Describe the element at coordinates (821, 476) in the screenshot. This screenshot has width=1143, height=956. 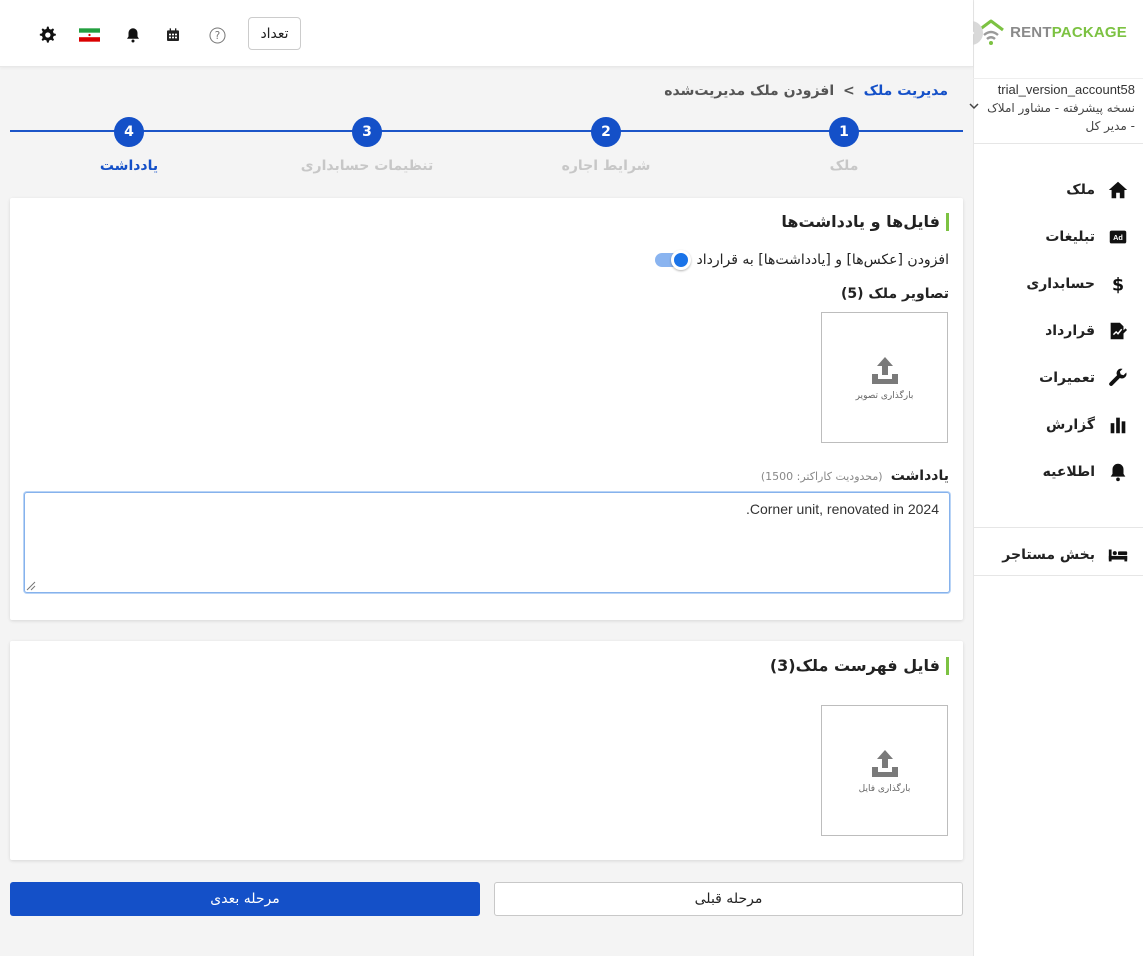
I see `note-char-limit-hint: (محدودیت کاراکتر: 1500)` at that location.